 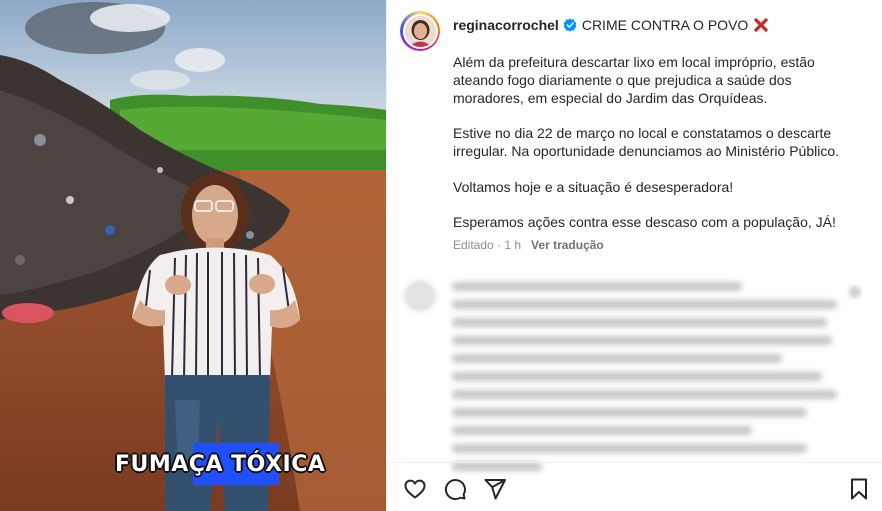 I want to click on comment-like-icon, so click(x=855, y=292).